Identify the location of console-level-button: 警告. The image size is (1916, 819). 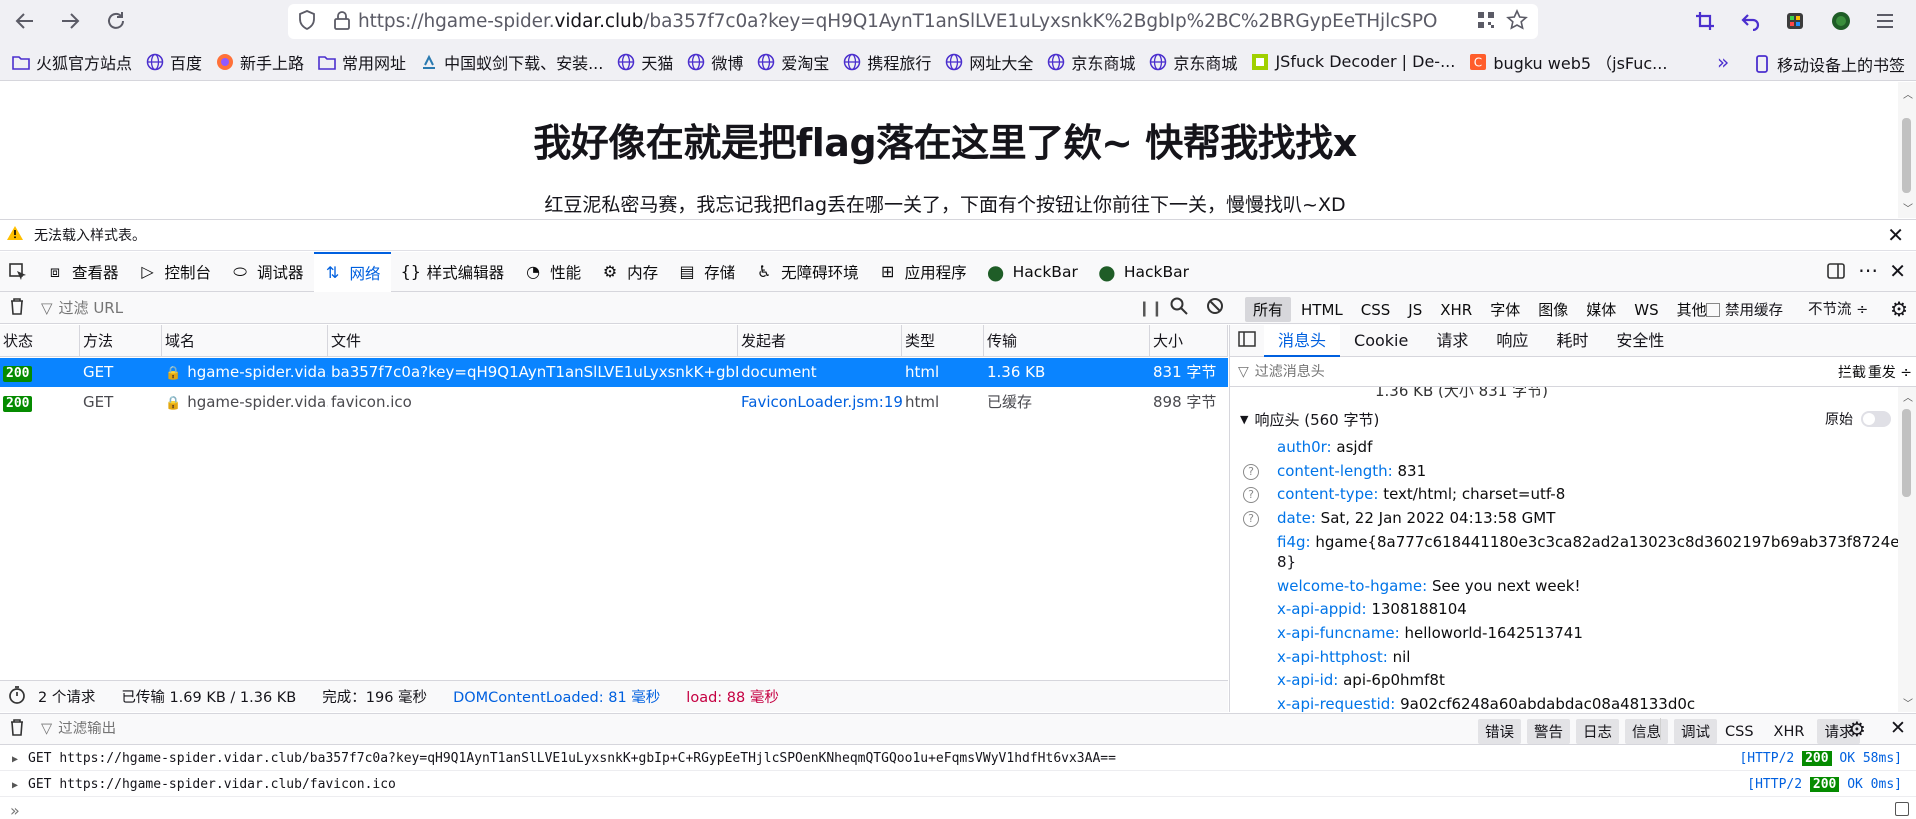
(1548, 731).